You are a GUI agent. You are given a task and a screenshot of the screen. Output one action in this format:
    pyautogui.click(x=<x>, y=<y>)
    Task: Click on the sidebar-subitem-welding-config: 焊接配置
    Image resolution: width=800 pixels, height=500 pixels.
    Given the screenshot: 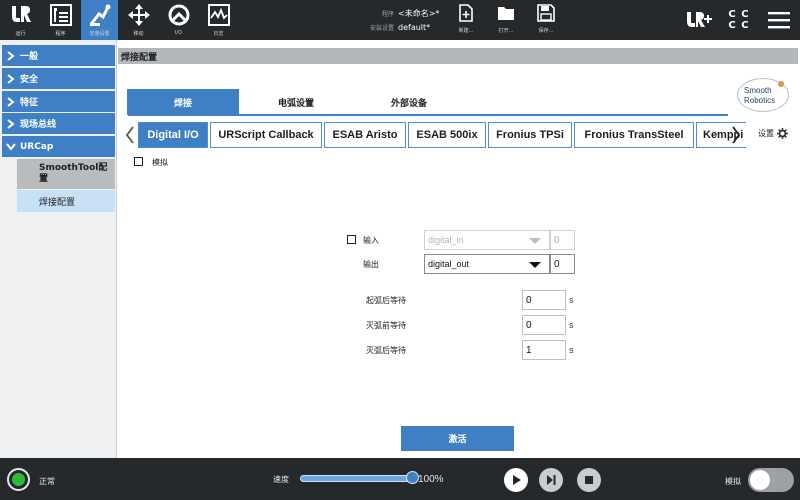 What is the action you would take?
    pyautogui.click(x=66, y=201)
    